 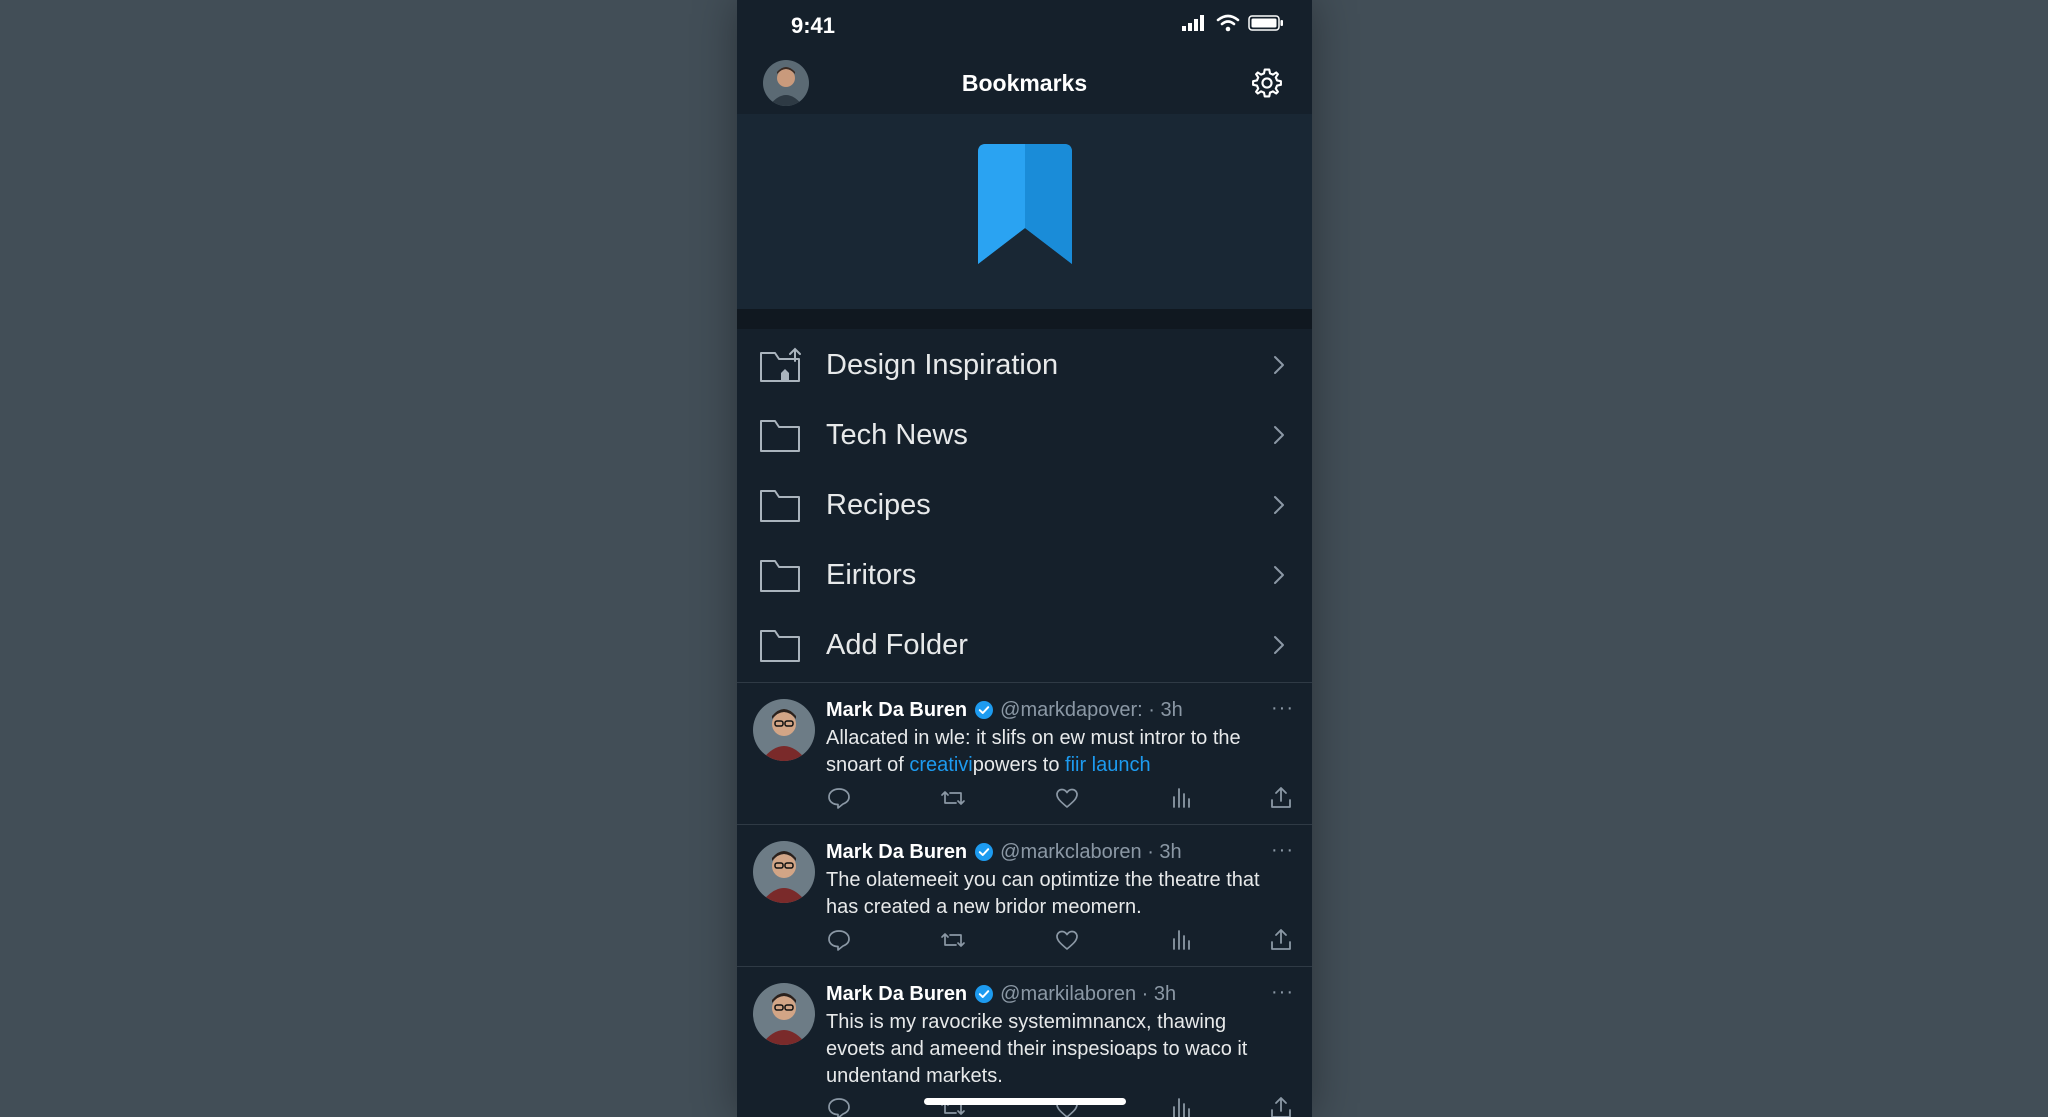 What do you see at coordinates (1071, 709) in the screenshot?
I see `author-handle: @markdapover:` at bounding box center [1071, 709].